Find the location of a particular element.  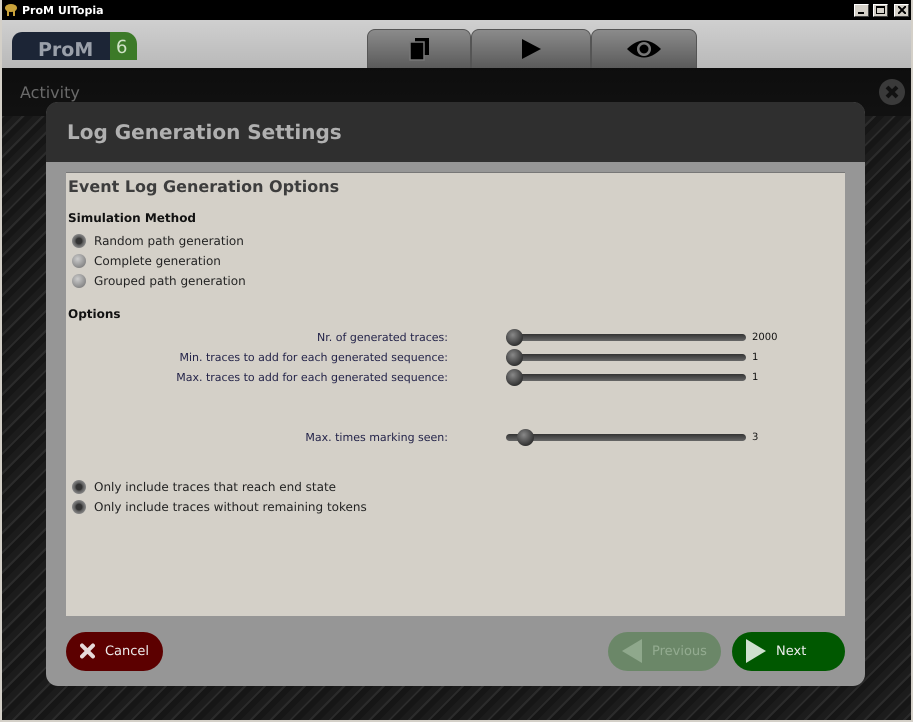

documents-icon is located at coordinates (419, 49).